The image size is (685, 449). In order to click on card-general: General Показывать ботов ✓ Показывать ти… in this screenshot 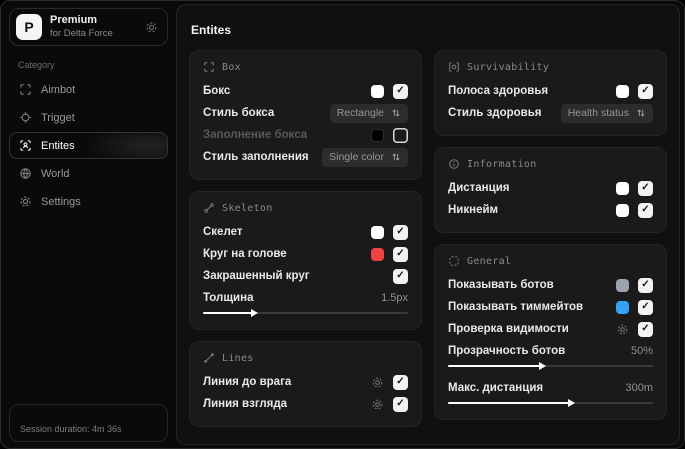, I will do `click(550, 332)`.